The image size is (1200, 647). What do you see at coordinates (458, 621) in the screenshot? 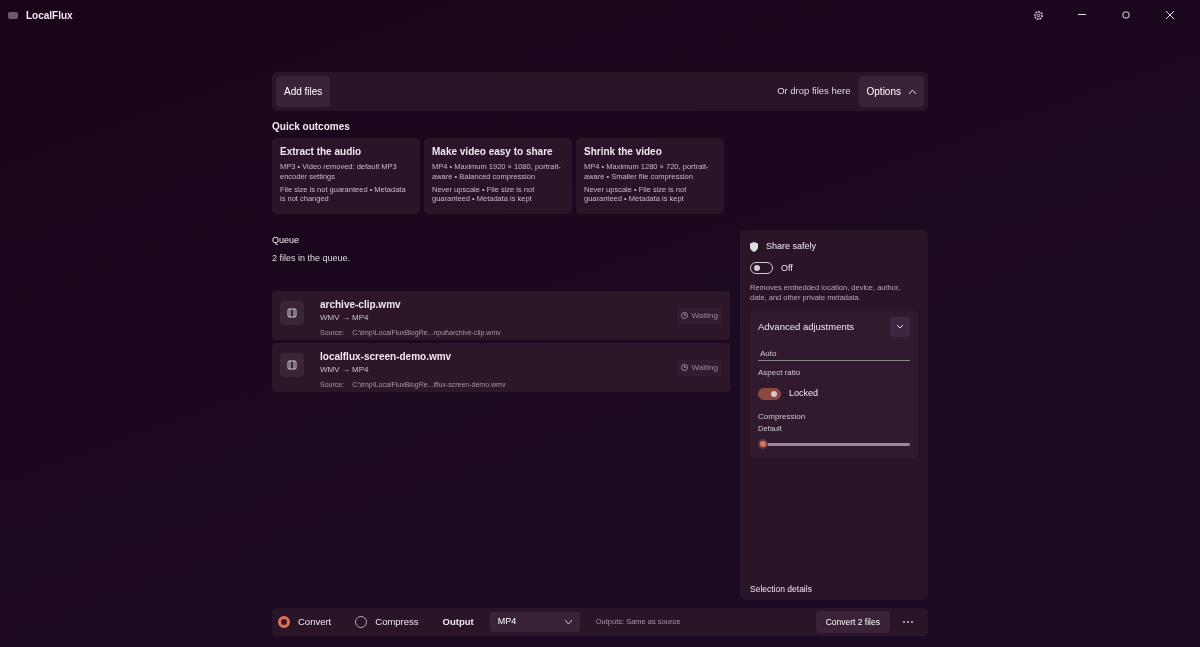
I see `output-label: Output` at bounding box center [458, 621].